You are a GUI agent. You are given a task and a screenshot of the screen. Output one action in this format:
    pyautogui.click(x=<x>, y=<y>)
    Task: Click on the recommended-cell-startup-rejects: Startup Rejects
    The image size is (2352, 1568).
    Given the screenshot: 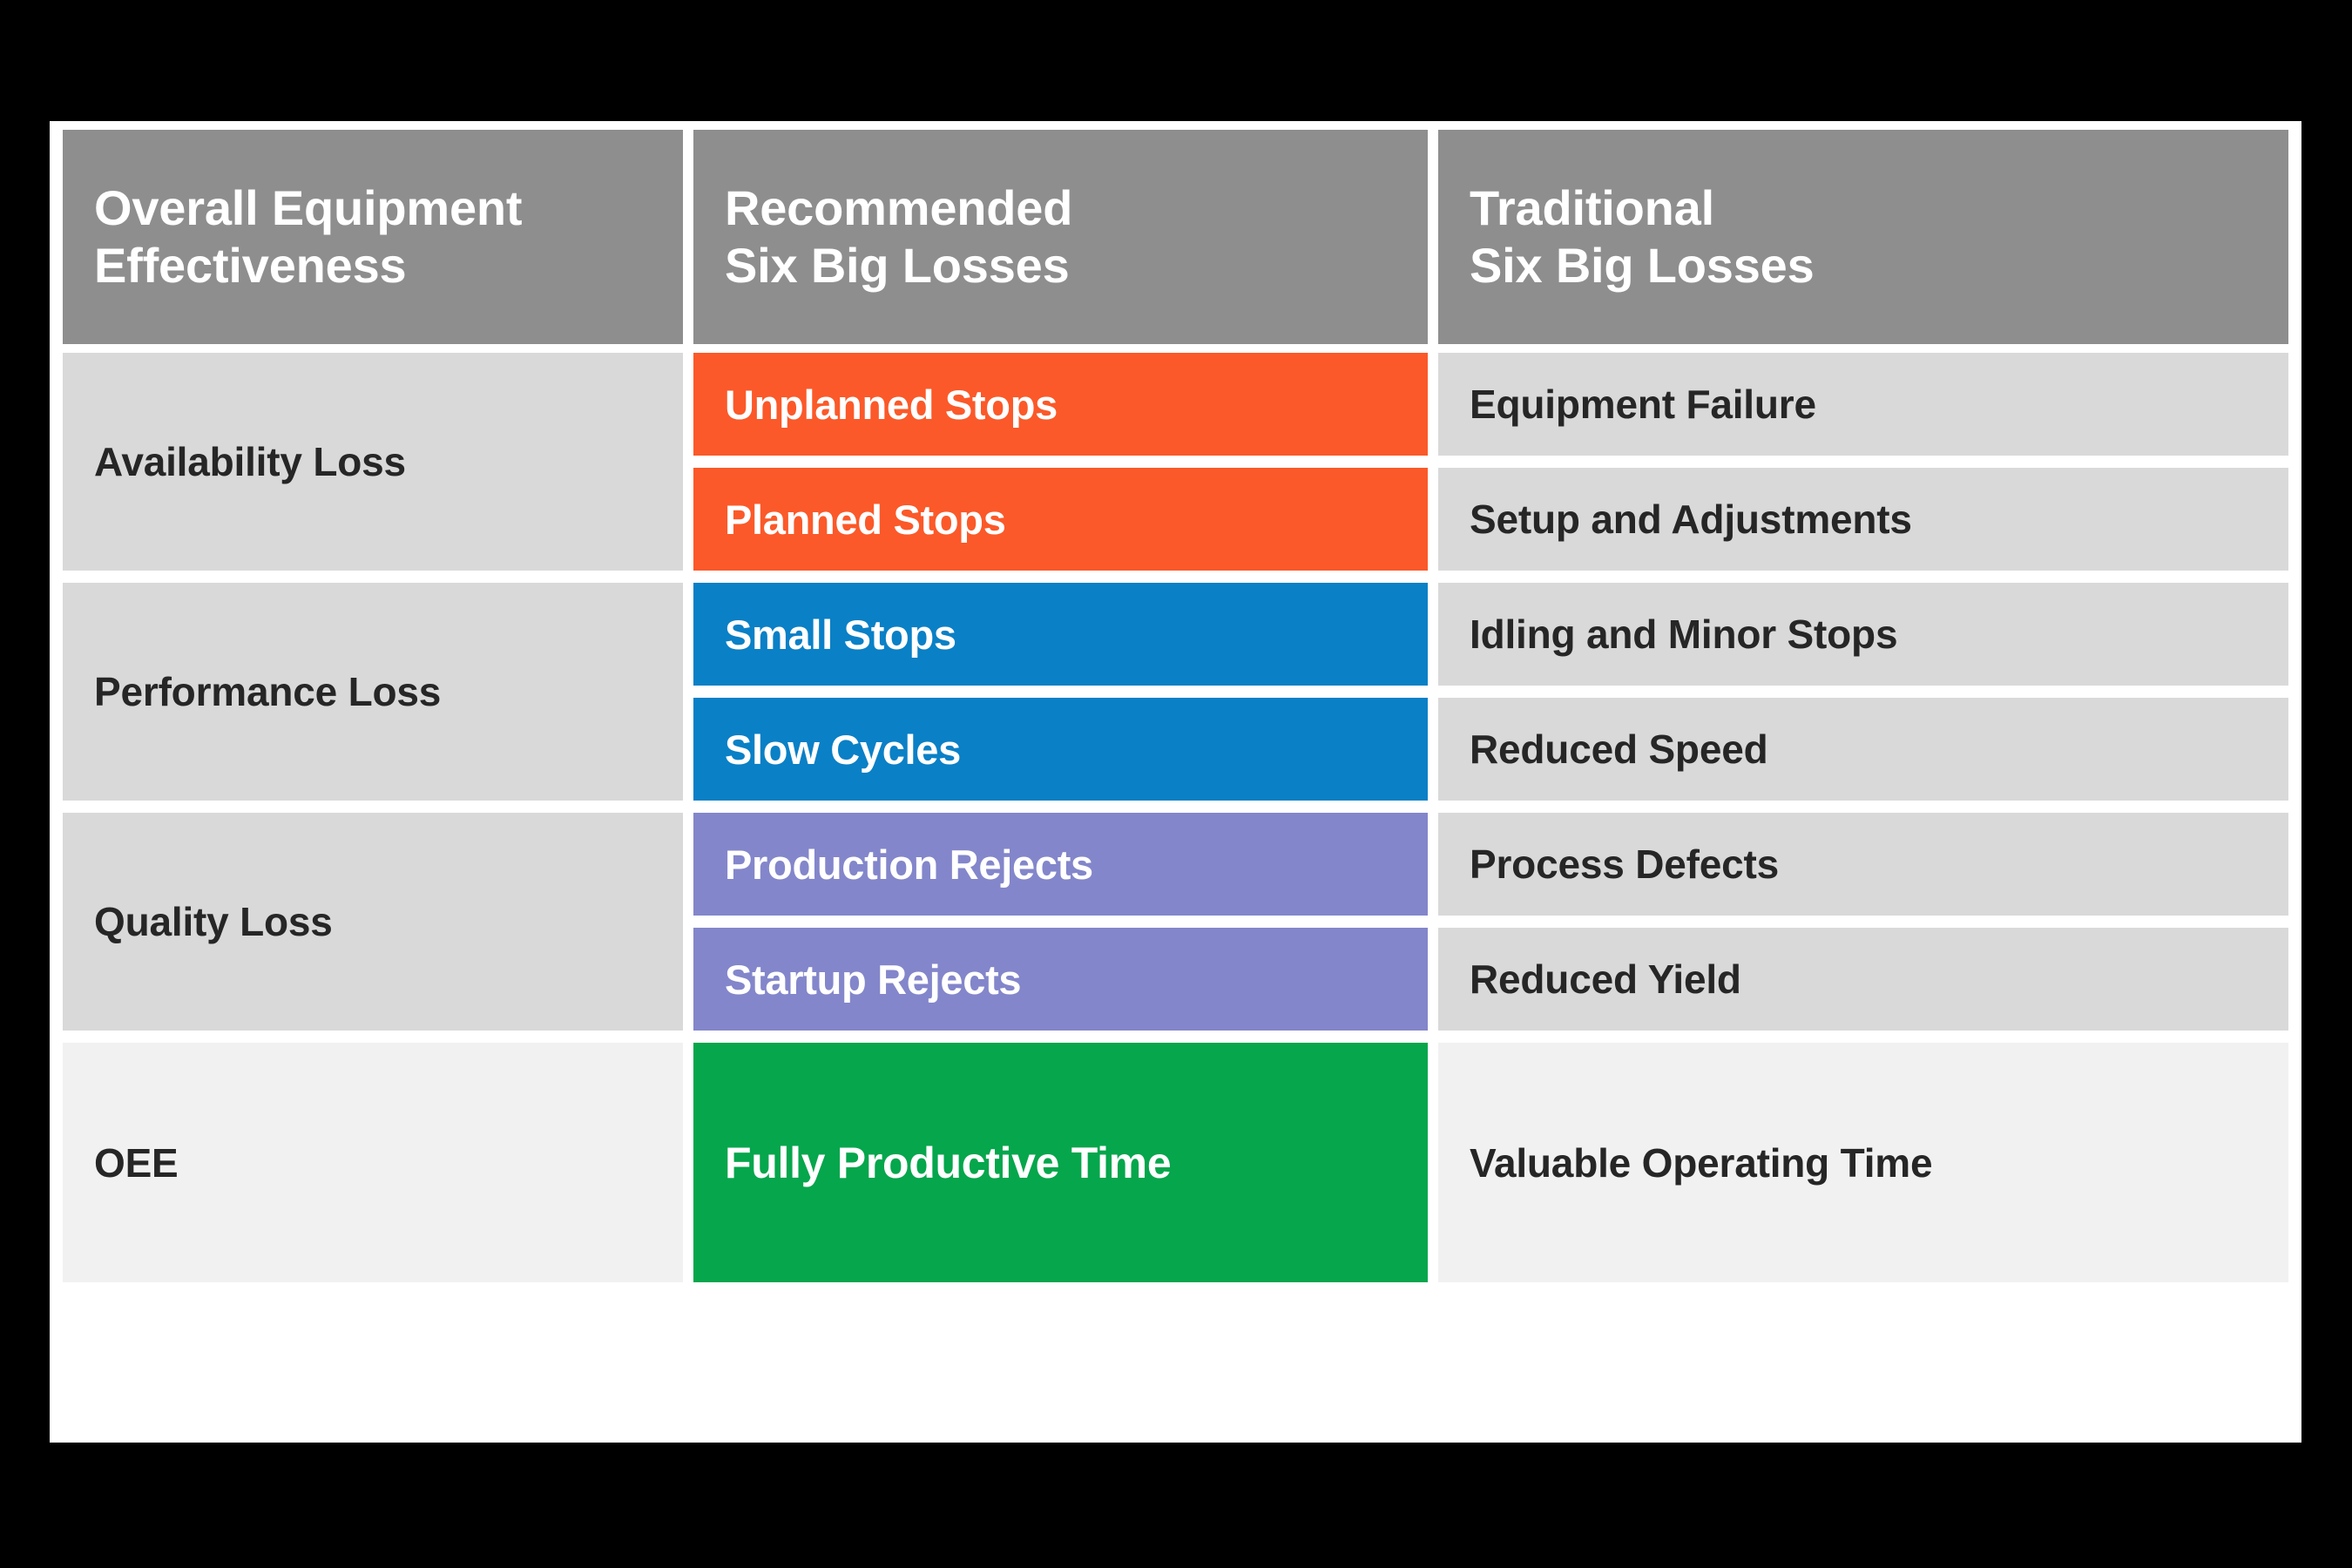 What is the action you would take?
    pyautogui.click(x=1060, y=979)
    